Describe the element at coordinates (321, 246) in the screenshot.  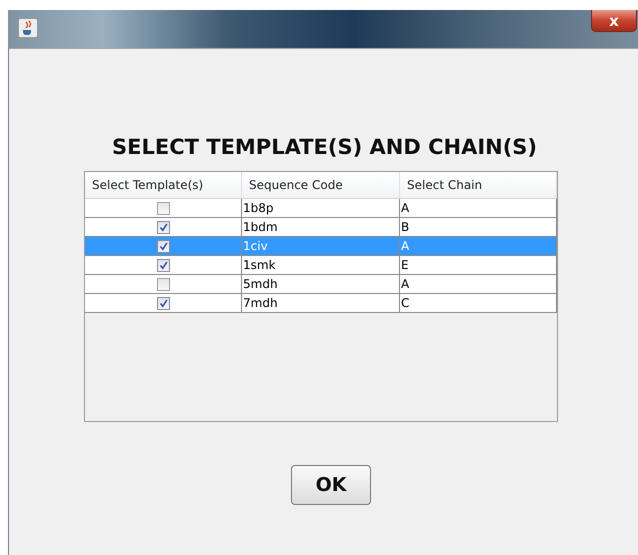
I see `table-cell: 1civ` at that location.